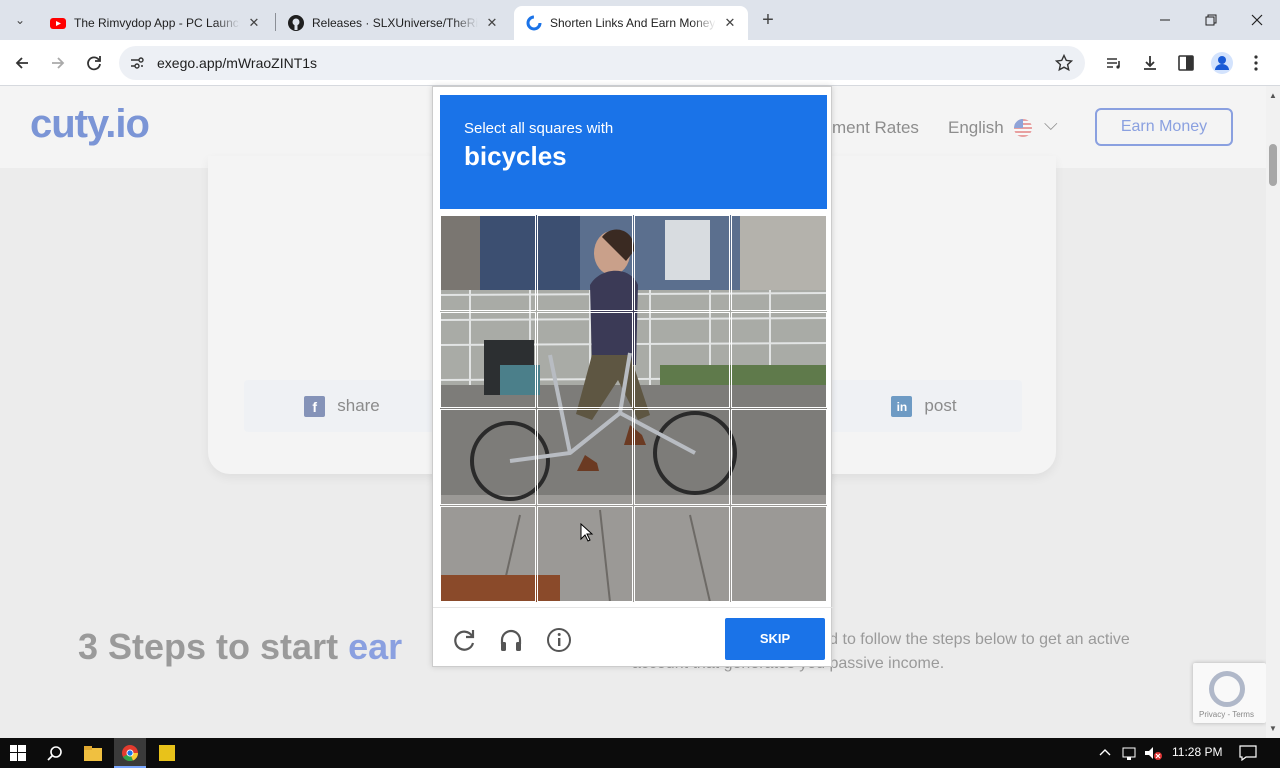 The image size is (1280, 768). I want to click on address-bar: exego.app/mWraoZINT1s, so click(602, 63).